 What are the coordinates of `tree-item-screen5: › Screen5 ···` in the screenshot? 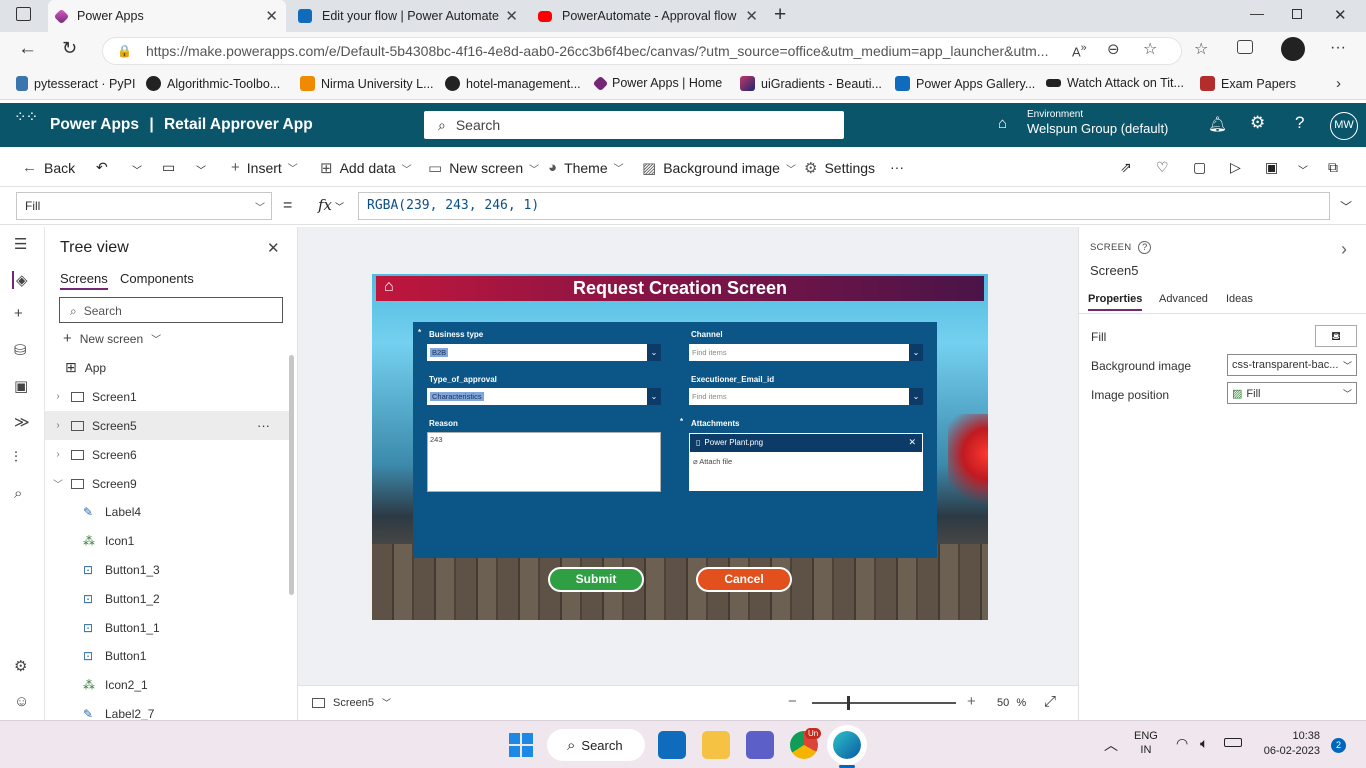 It's located at (167, 425).